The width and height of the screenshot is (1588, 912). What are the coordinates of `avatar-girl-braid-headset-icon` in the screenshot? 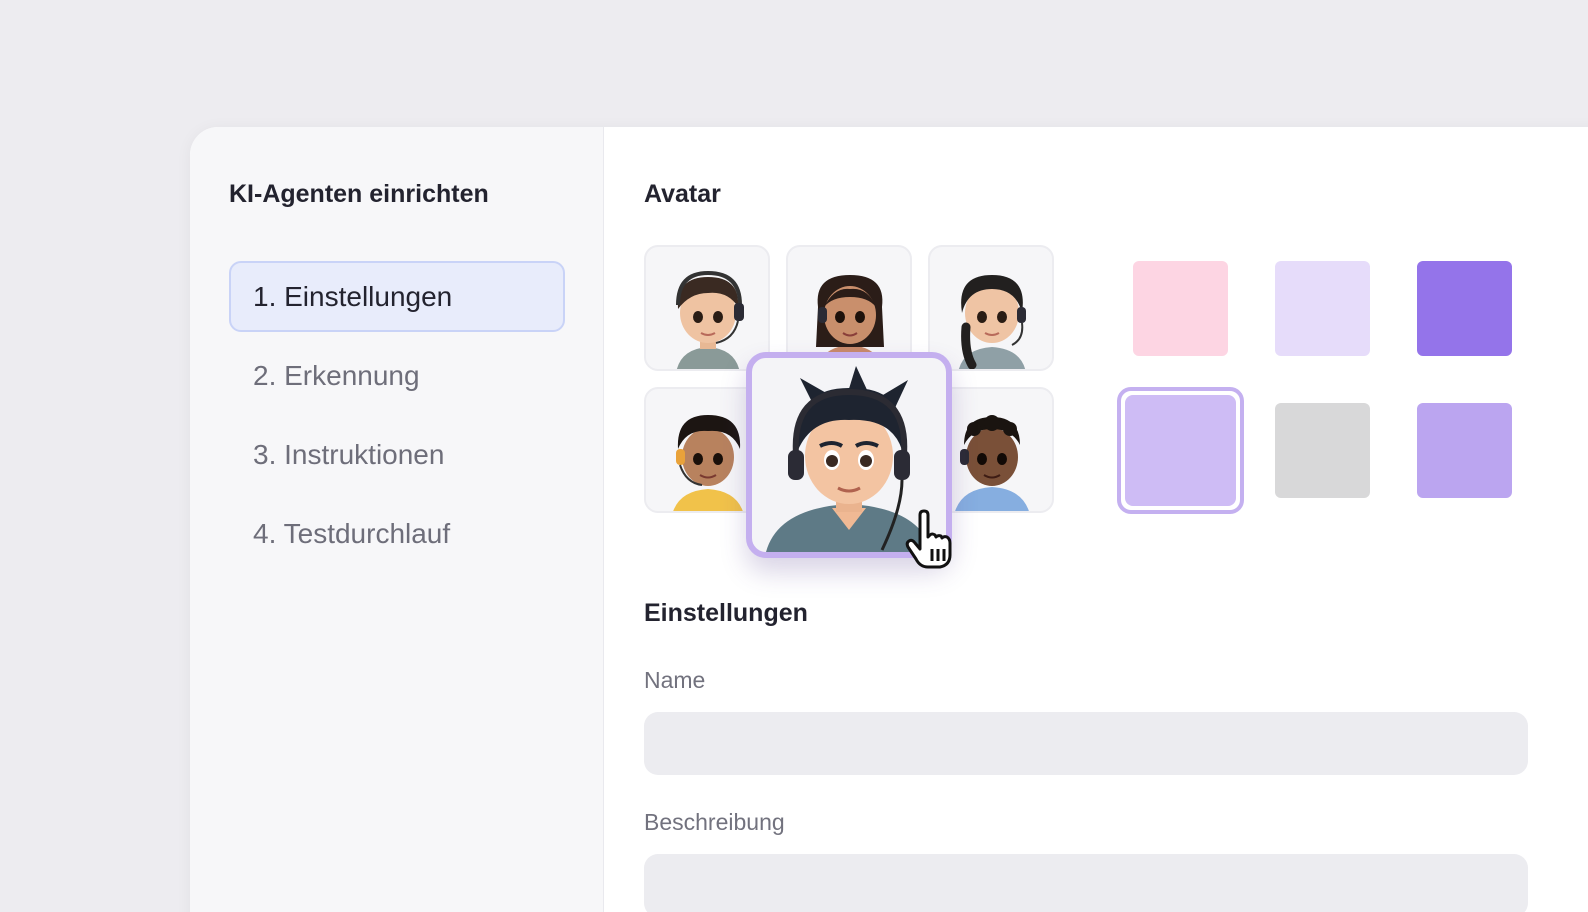 It's located at (992, 322).